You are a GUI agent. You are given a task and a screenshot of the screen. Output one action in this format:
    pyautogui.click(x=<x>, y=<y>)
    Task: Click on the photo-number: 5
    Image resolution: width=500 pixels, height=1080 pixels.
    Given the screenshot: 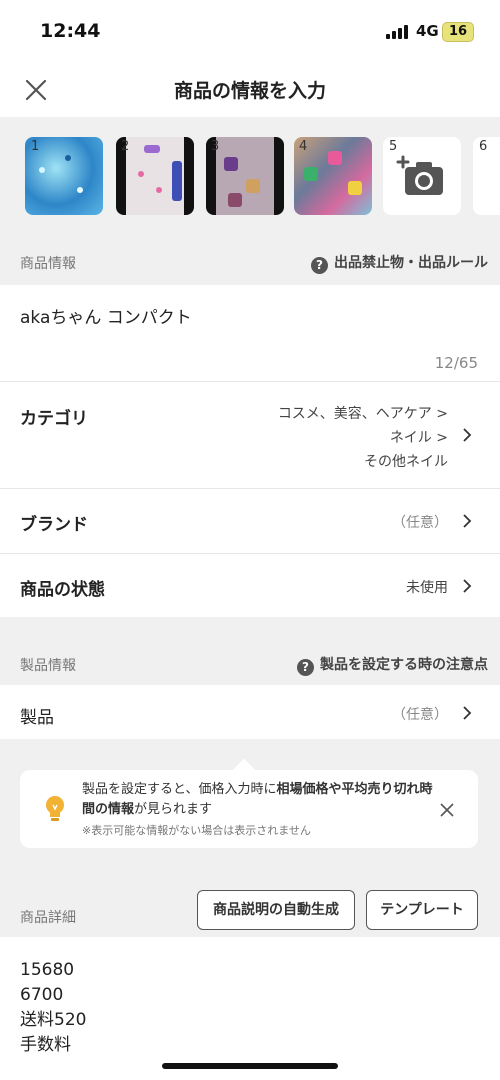 What is the action you would take?
    pyautogui.click(x=393, y=146)
    